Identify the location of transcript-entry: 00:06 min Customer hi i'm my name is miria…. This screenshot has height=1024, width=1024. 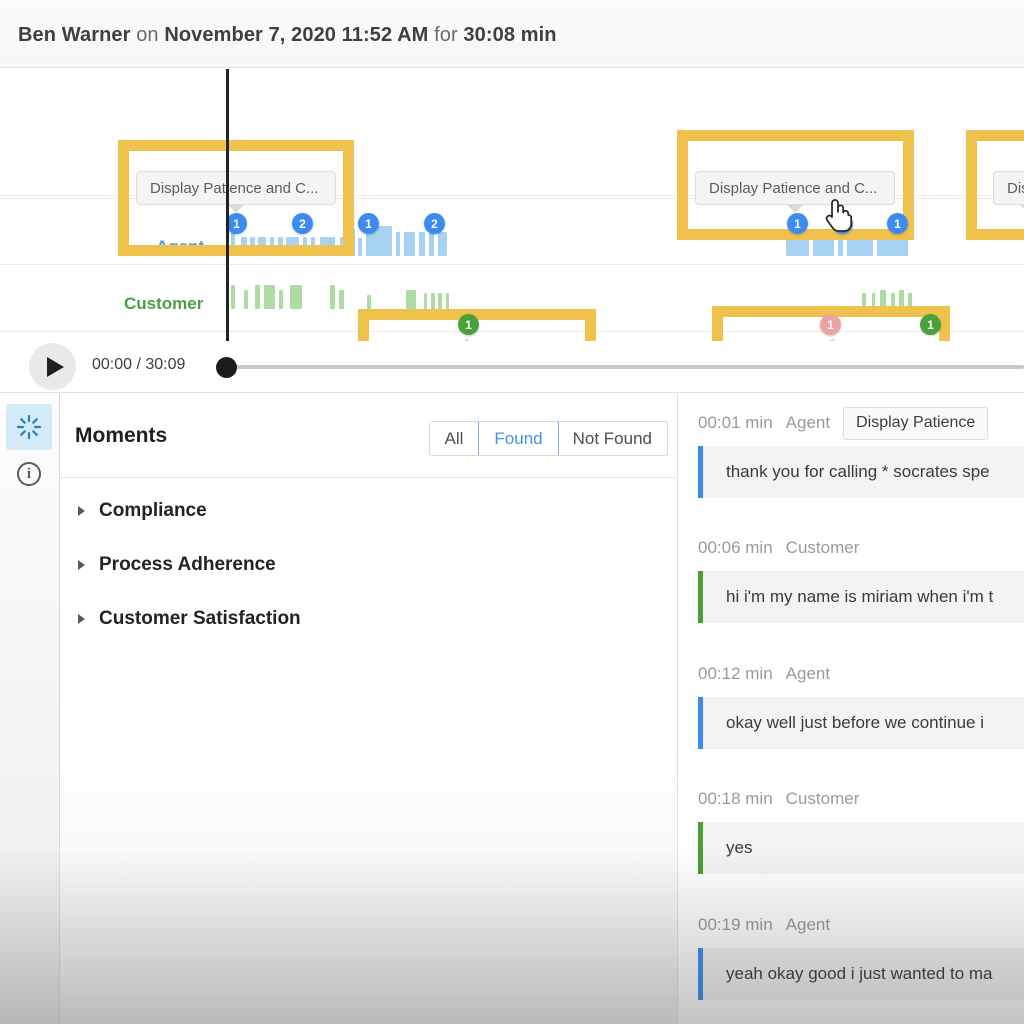
(851, 576).